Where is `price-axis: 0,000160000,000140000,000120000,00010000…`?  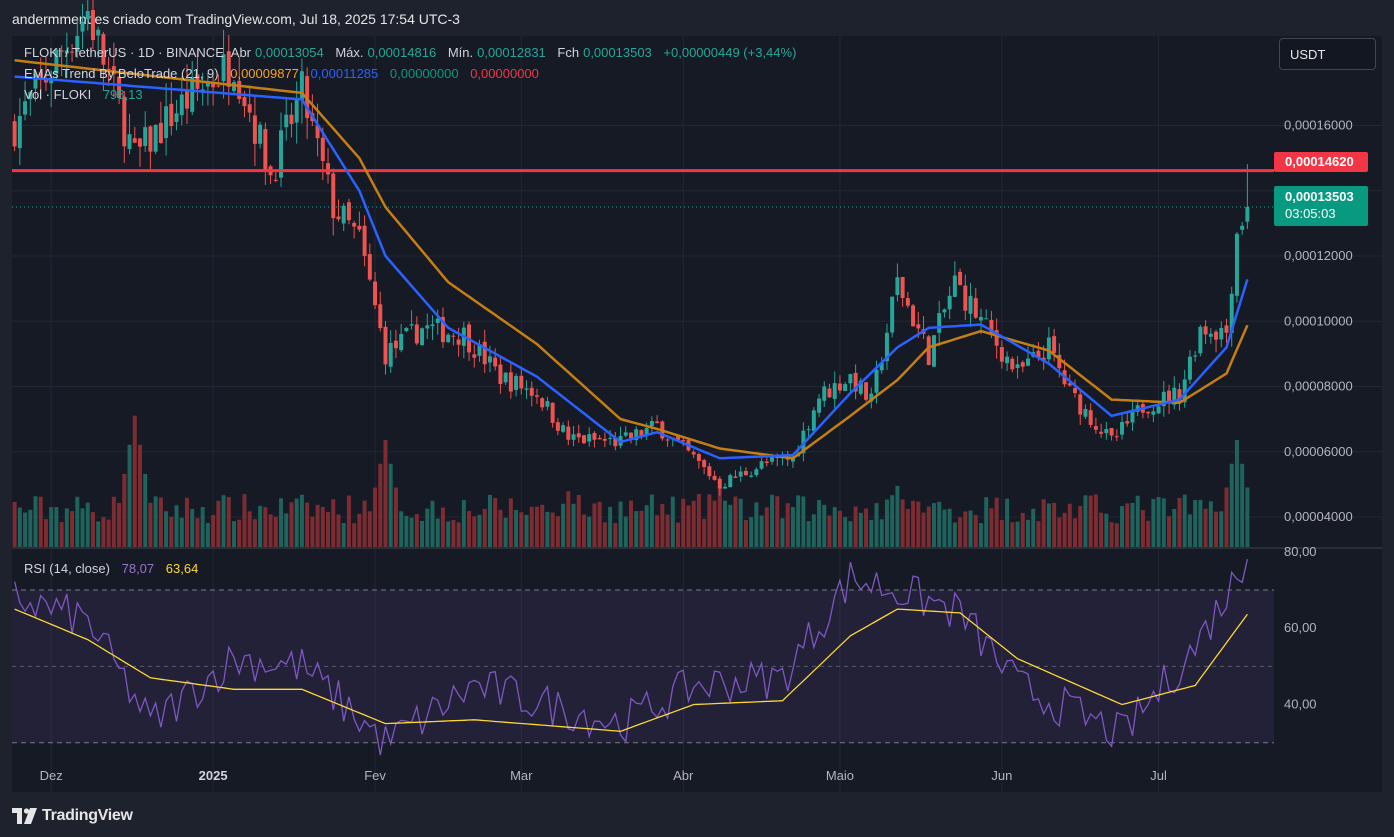
price-axis: 0,000160000,000140000,000120000,00010000… is located at coordinates (1318, 321).